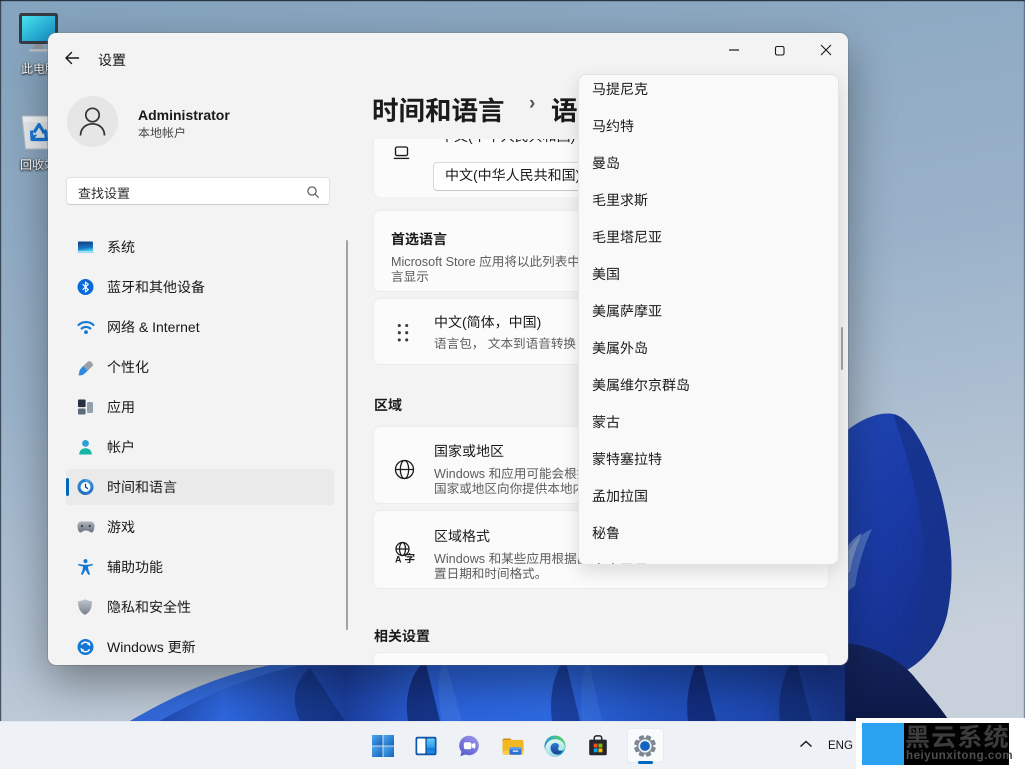 Image resolution: width=1025 pixels, height=769 pixels. I want to click on svg-text: 字, so click(410, 557).